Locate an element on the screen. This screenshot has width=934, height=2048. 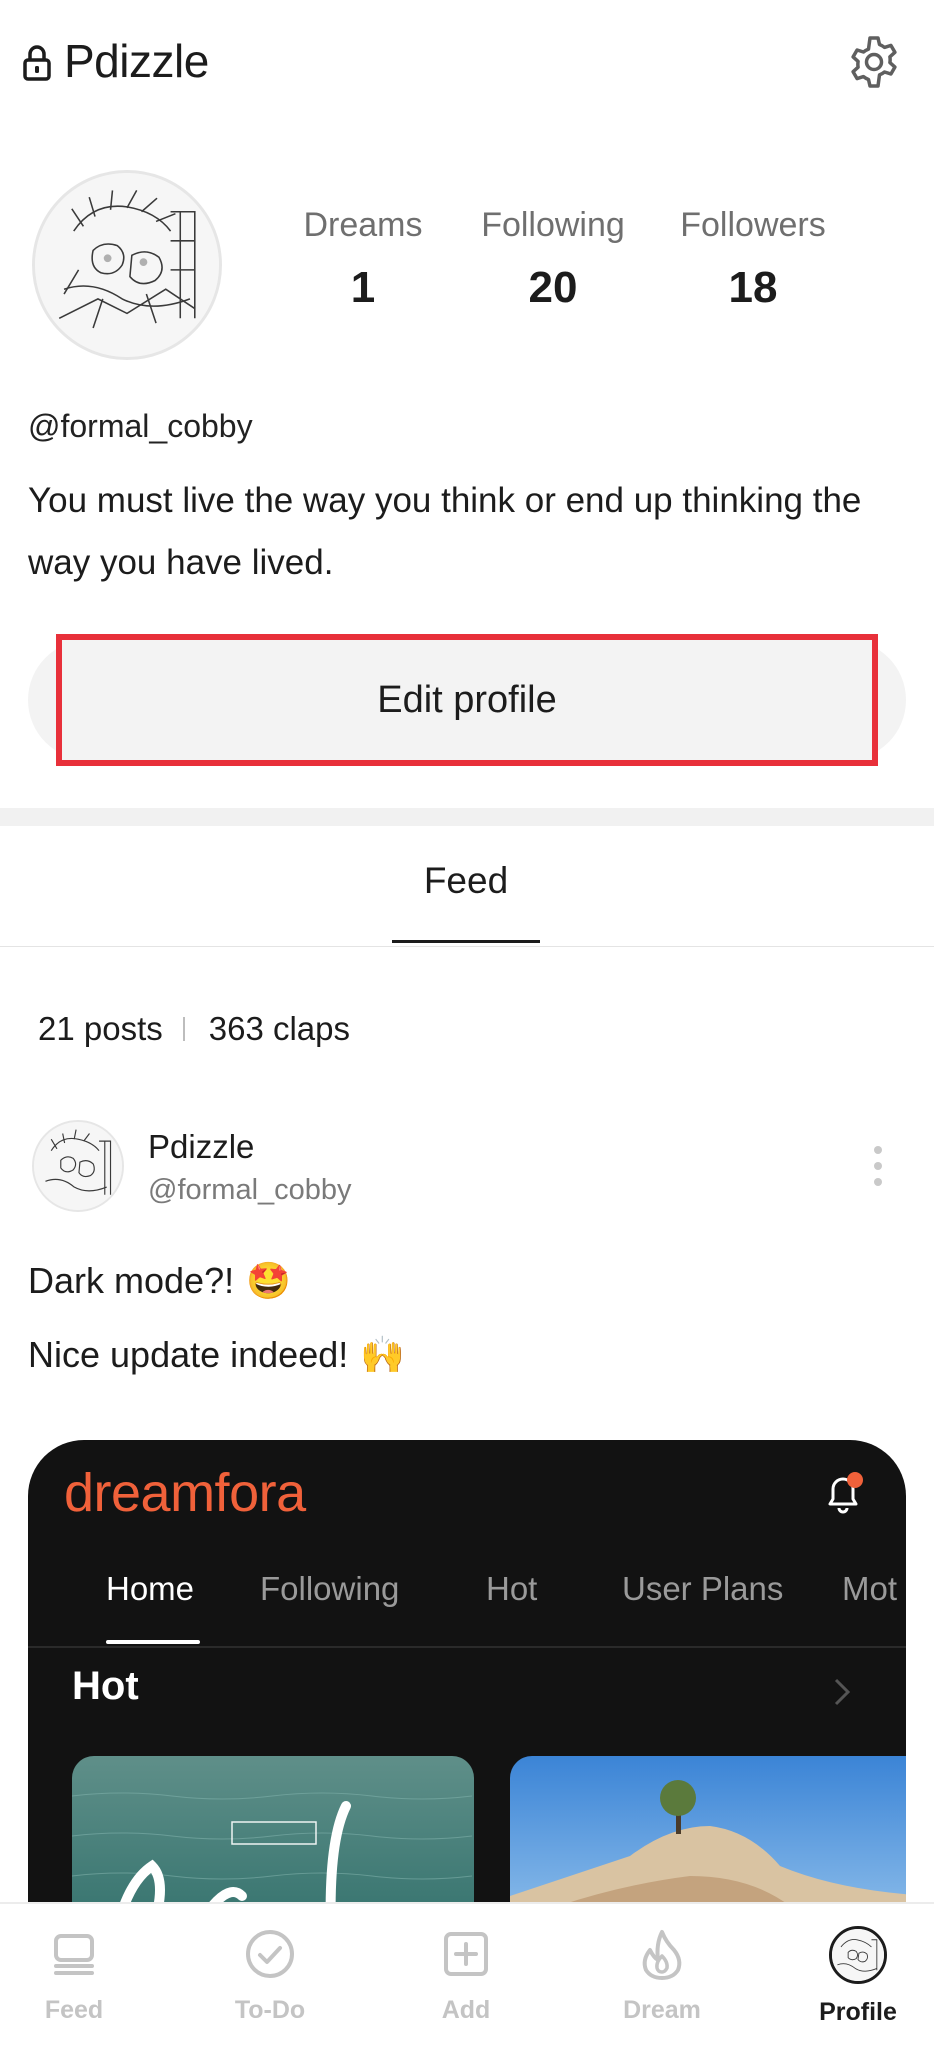
dreamfora-logo: dreamfora is located at coordinates (185, 1493).